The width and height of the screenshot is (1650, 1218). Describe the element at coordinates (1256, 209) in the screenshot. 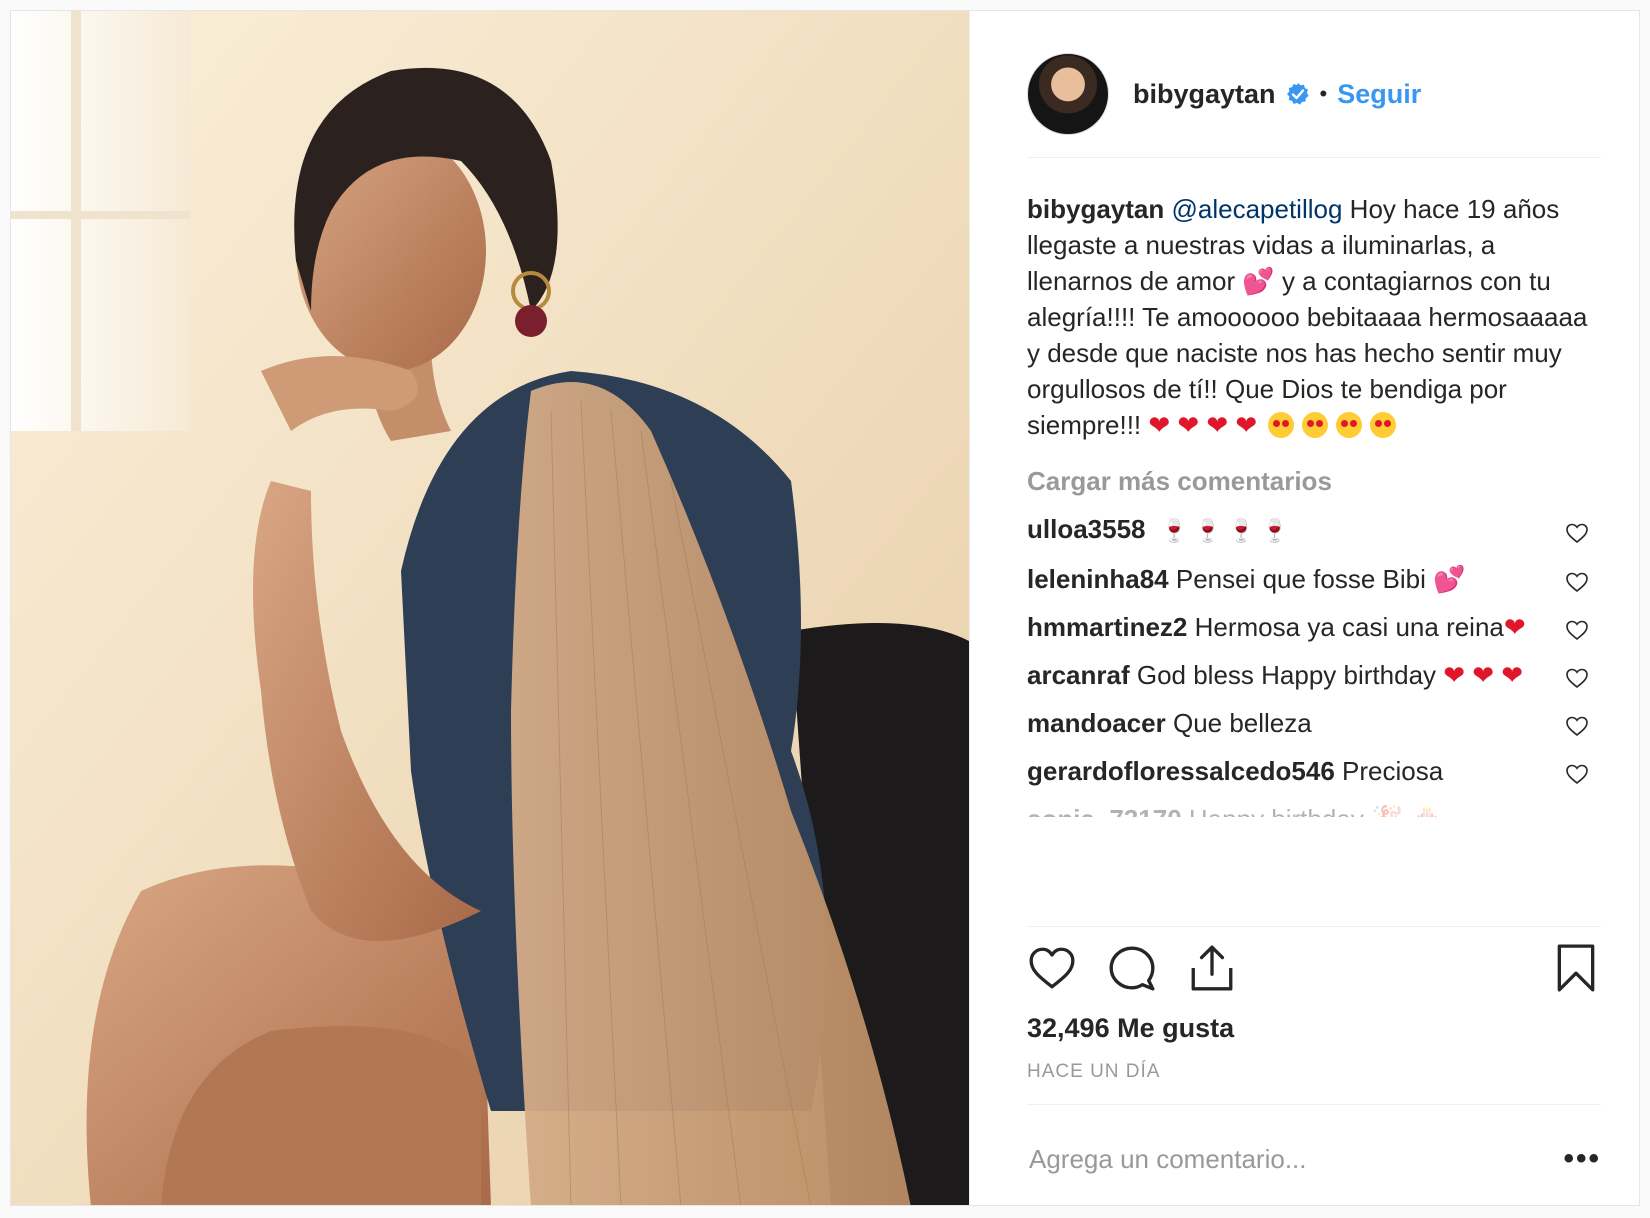

I see `caption-mention: @alecapetillog` at that location.